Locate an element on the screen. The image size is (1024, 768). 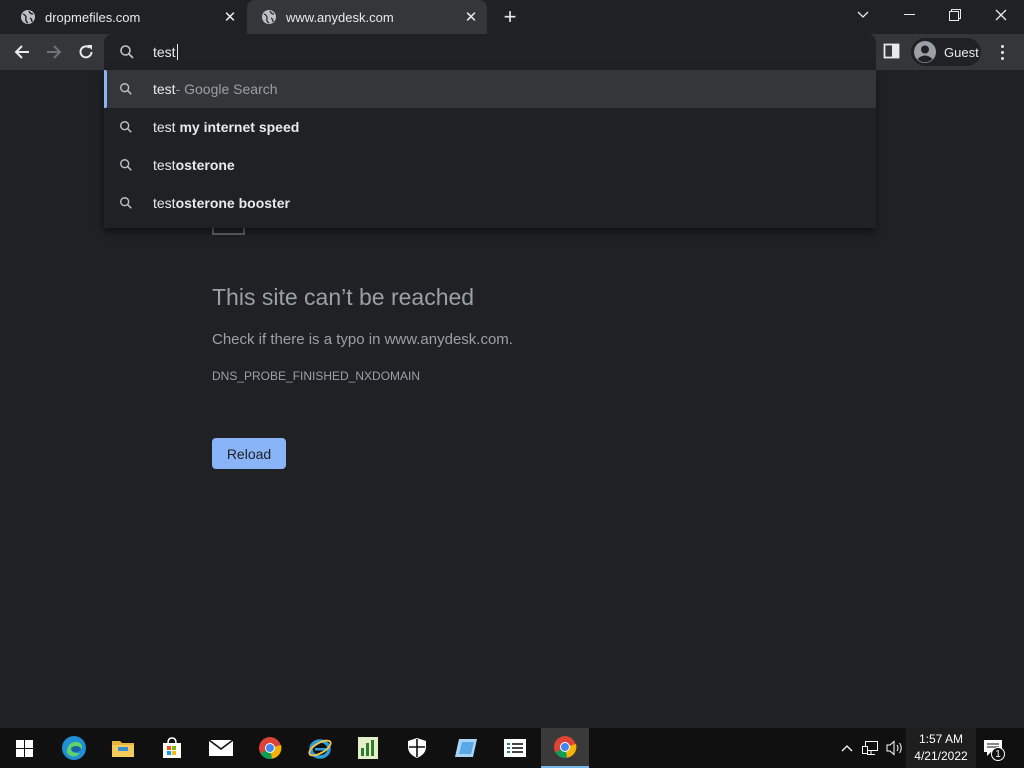
menu-button is located at coordinates (1002, 52).